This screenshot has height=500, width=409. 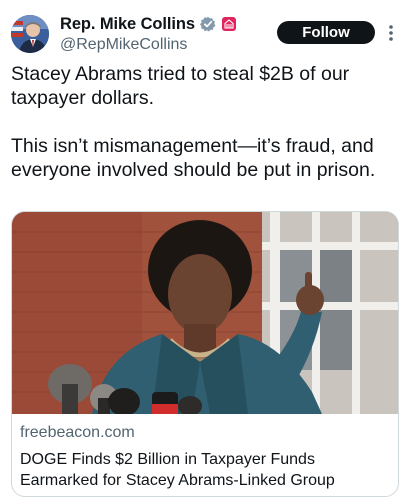 I want to click on more-options-icon, so click(x=391, y=33).